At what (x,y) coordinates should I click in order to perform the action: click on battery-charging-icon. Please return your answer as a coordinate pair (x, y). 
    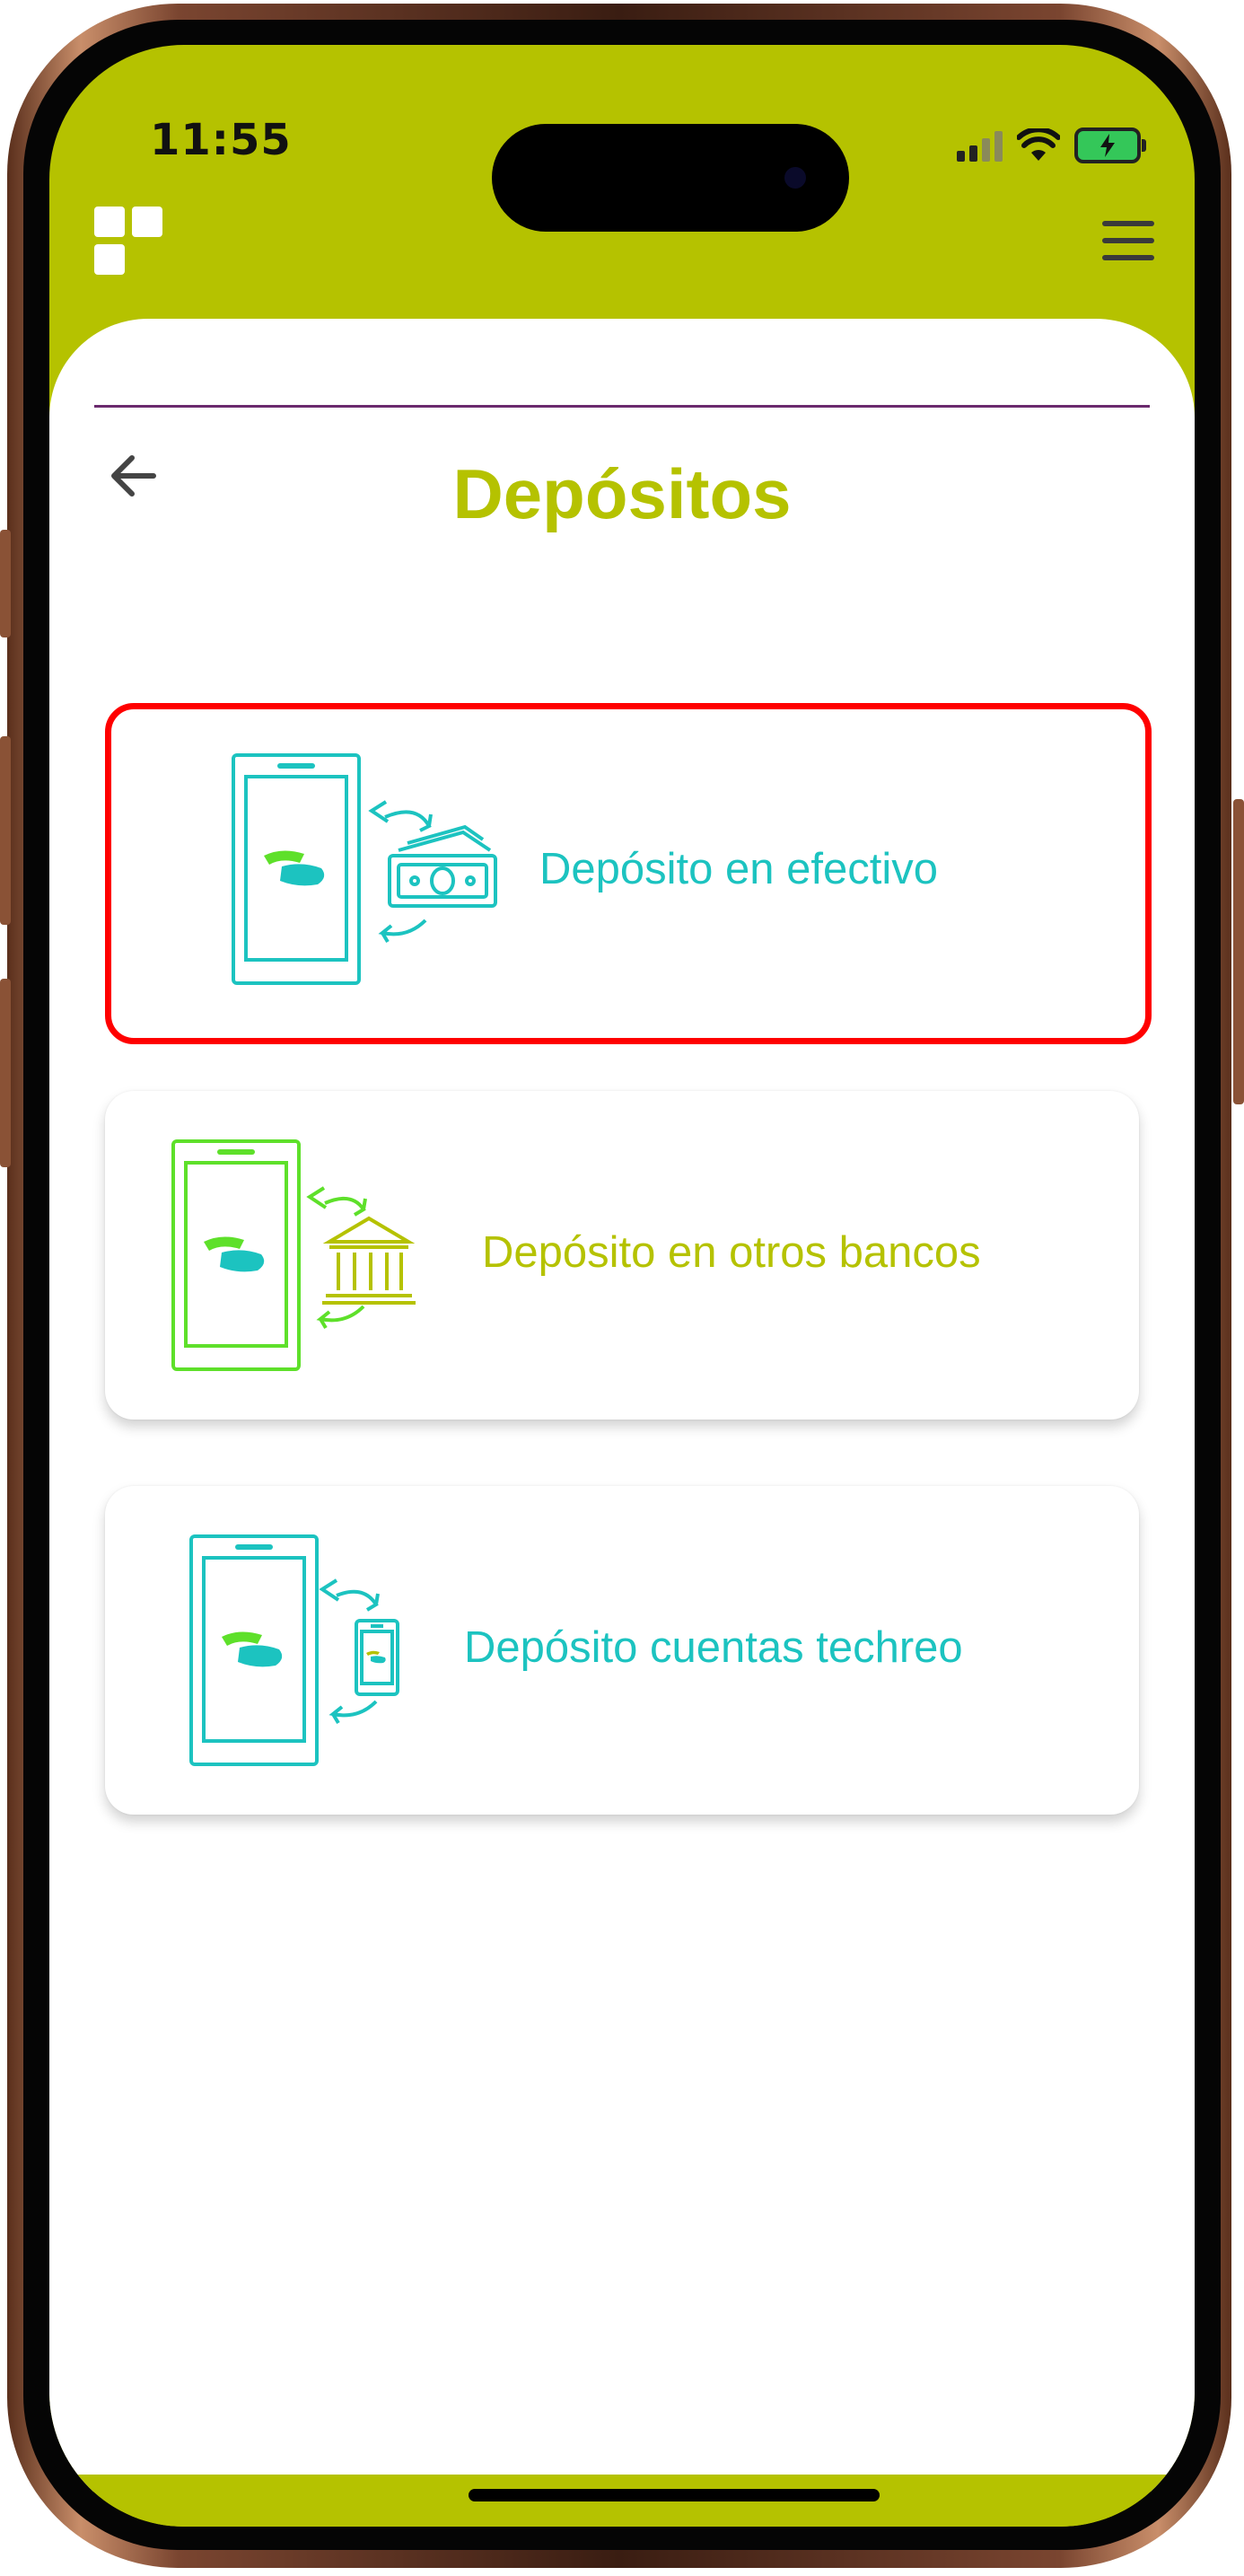
    Looking at the image, I should click on (1110, 145).